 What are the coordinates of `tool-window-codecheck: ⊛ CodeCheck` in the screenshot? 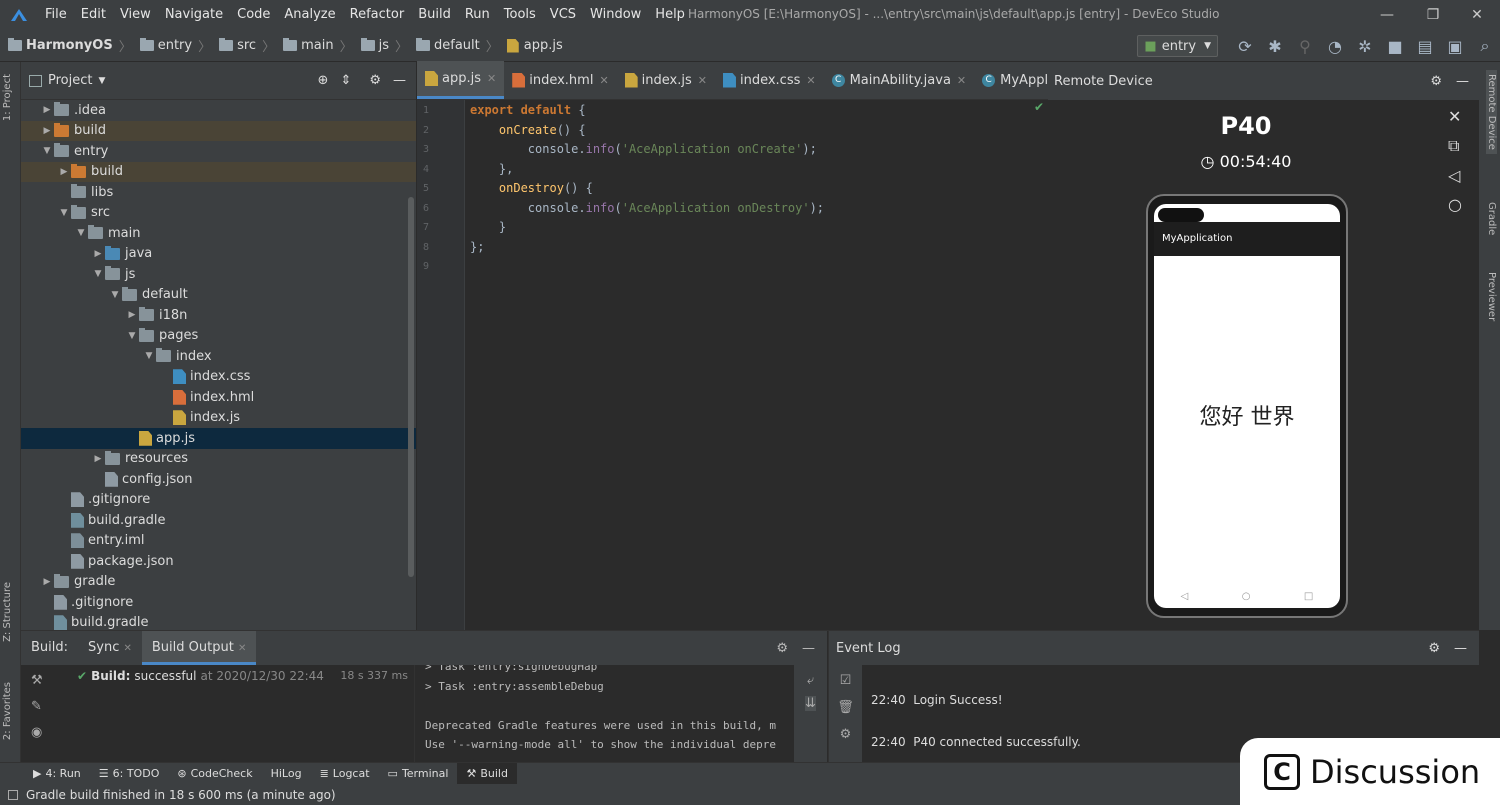 It's located at (214, 774).